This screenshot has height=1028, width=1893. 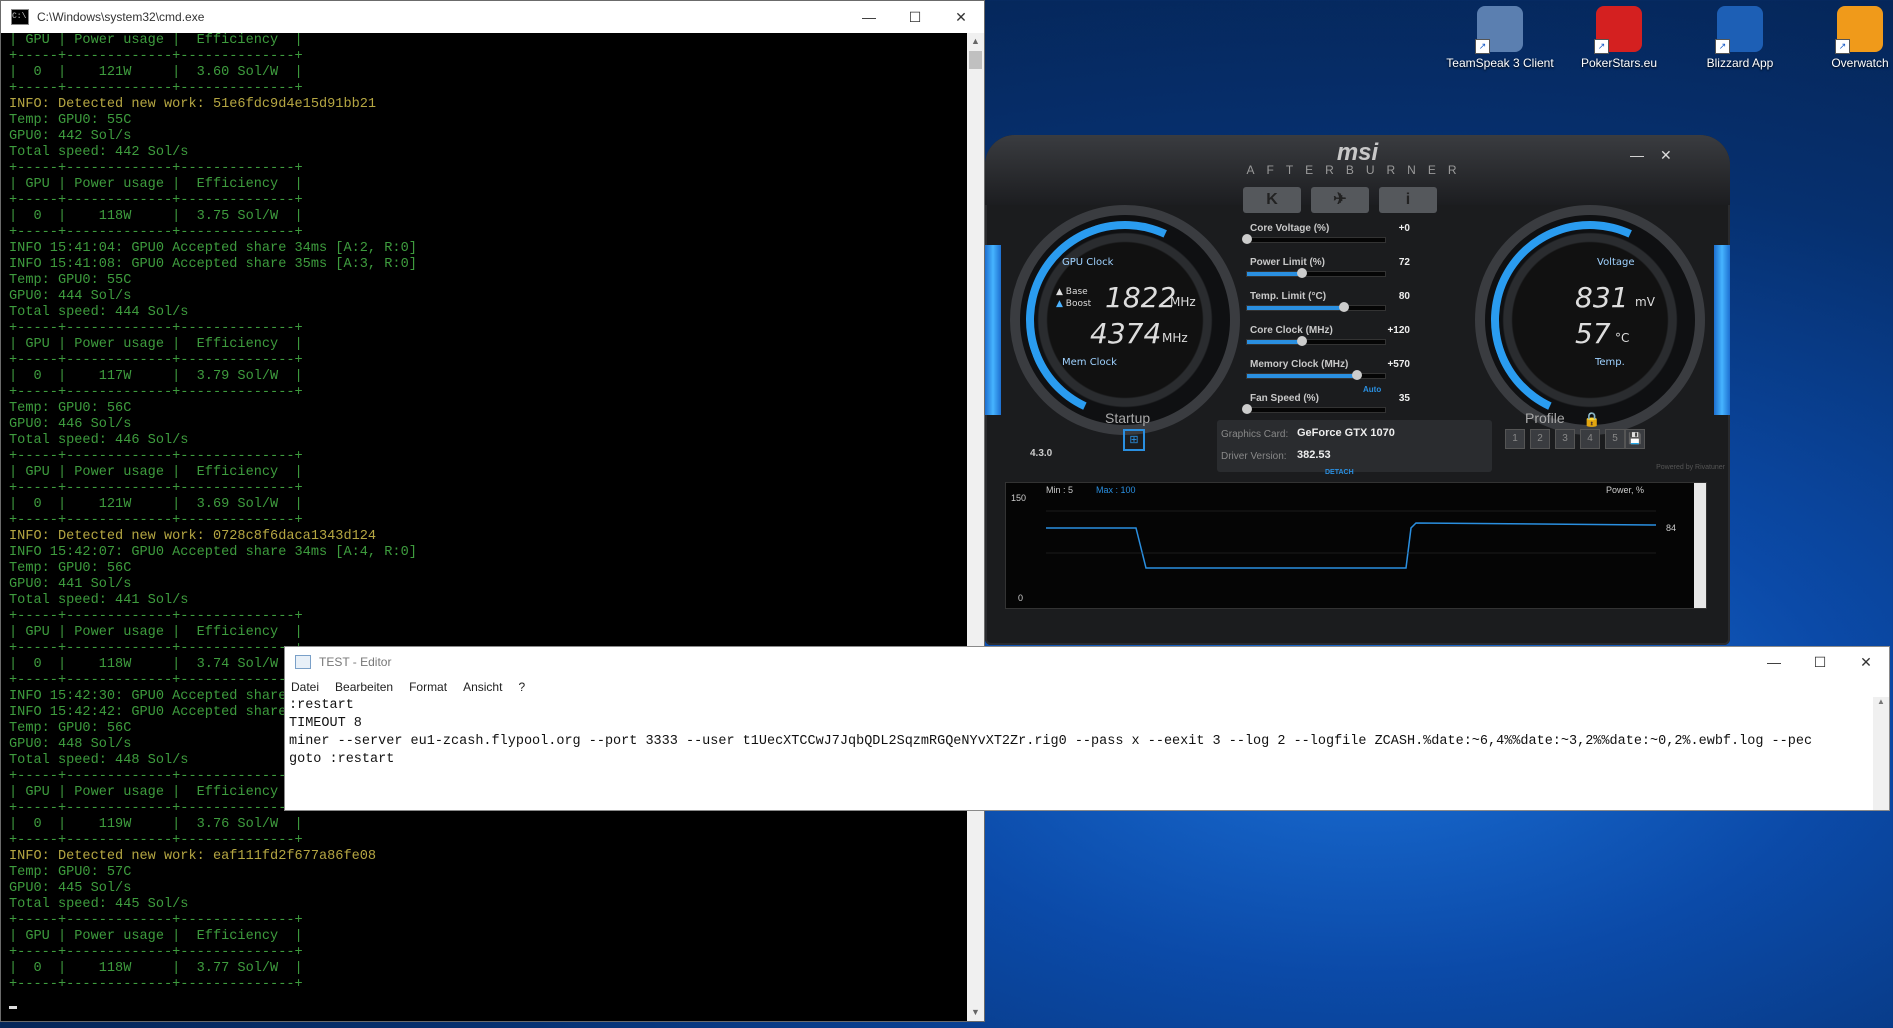 What do you see at coordinates (521, 687) in the screenshot?
I see `menu-item: ?` at bounding box center [521, 687].